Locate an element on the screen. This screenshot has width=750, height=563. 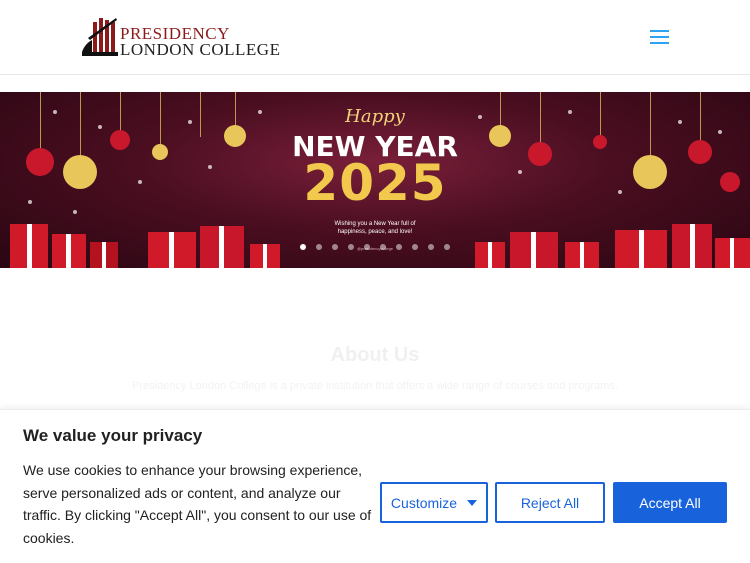
caret-down-icon is located at coordinates (472, 502).